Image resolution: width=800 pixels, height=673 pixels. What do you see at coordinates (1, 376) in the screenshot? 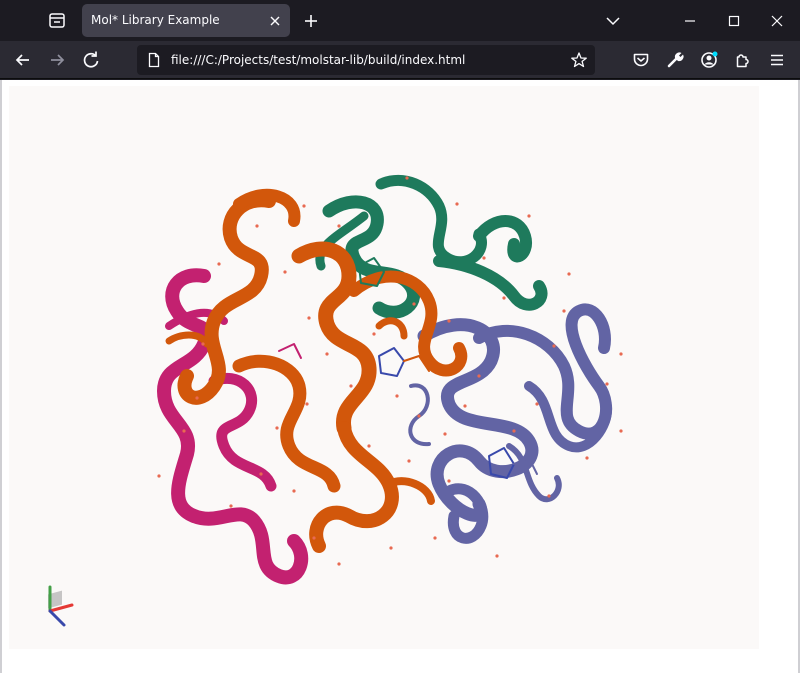
I see `window-border-left` at bounding box center [1, 376].